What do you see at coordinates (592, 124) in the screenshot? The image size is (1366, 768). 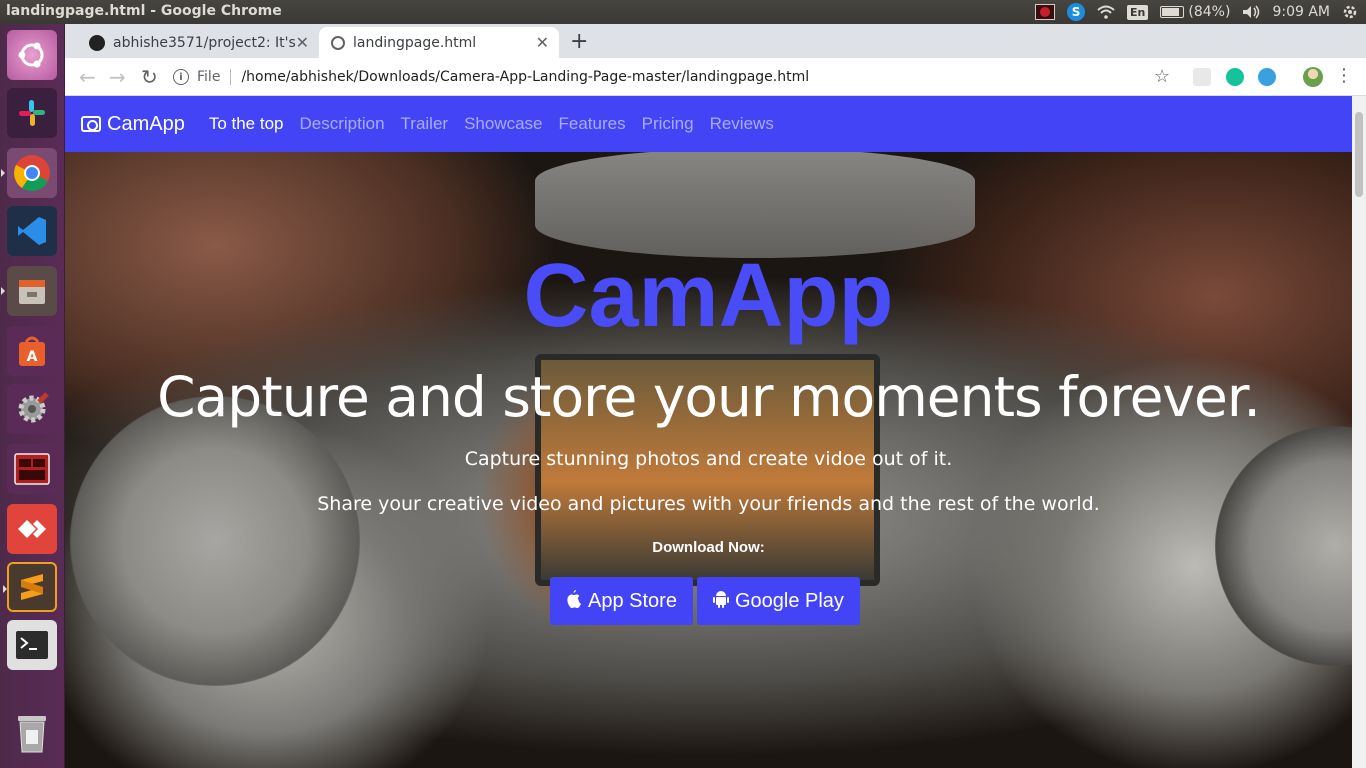 I see `nav-features: Features` at bounding box center [592, 124].